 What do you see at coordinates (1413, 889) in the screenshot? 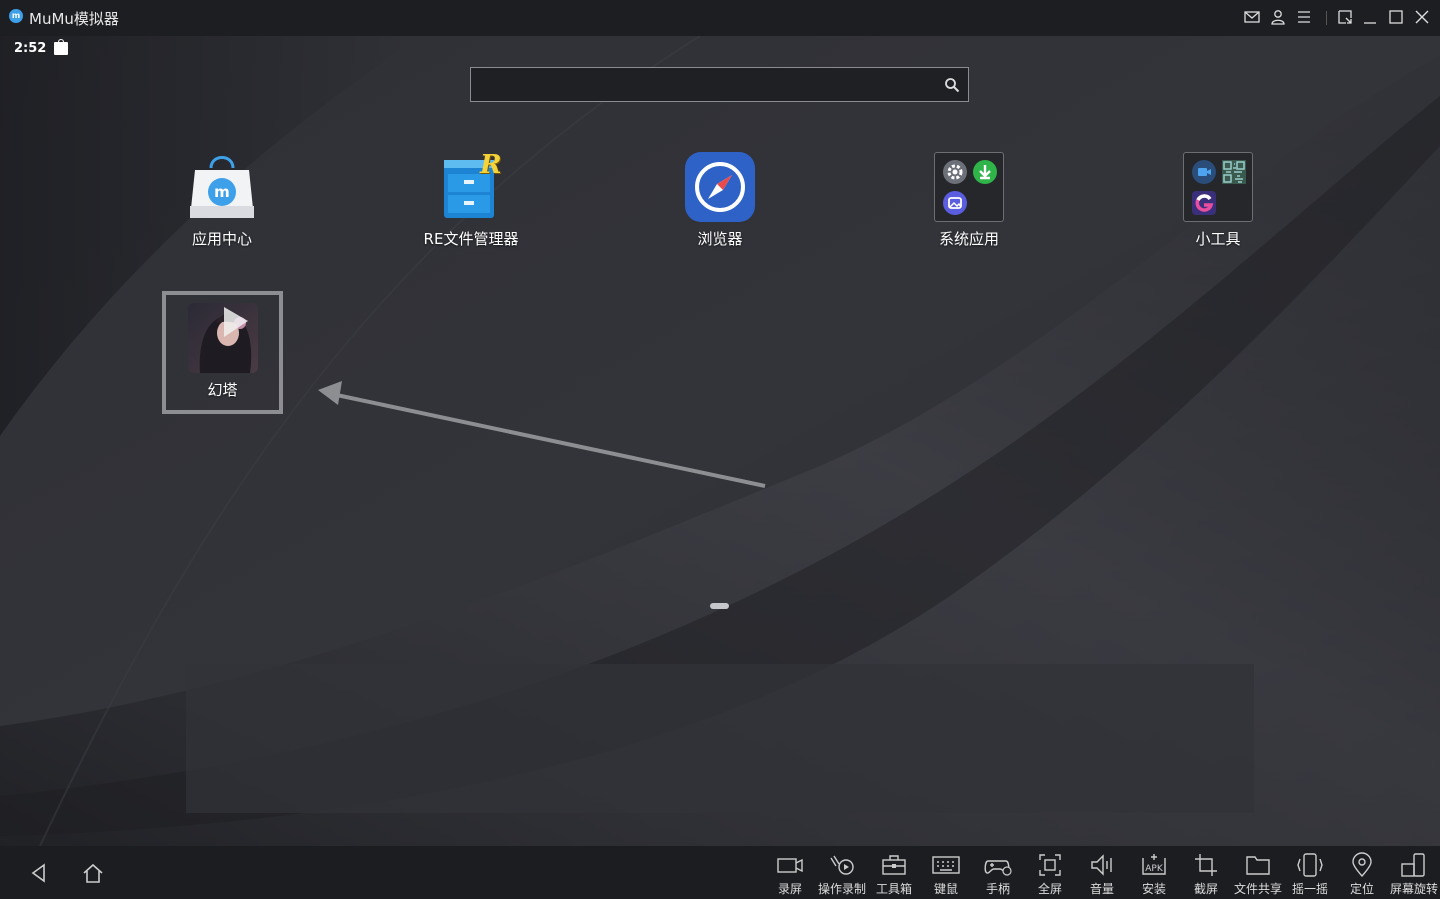
I see `tool-label: 屏幕旋转` at bounding box center [1413, 889].